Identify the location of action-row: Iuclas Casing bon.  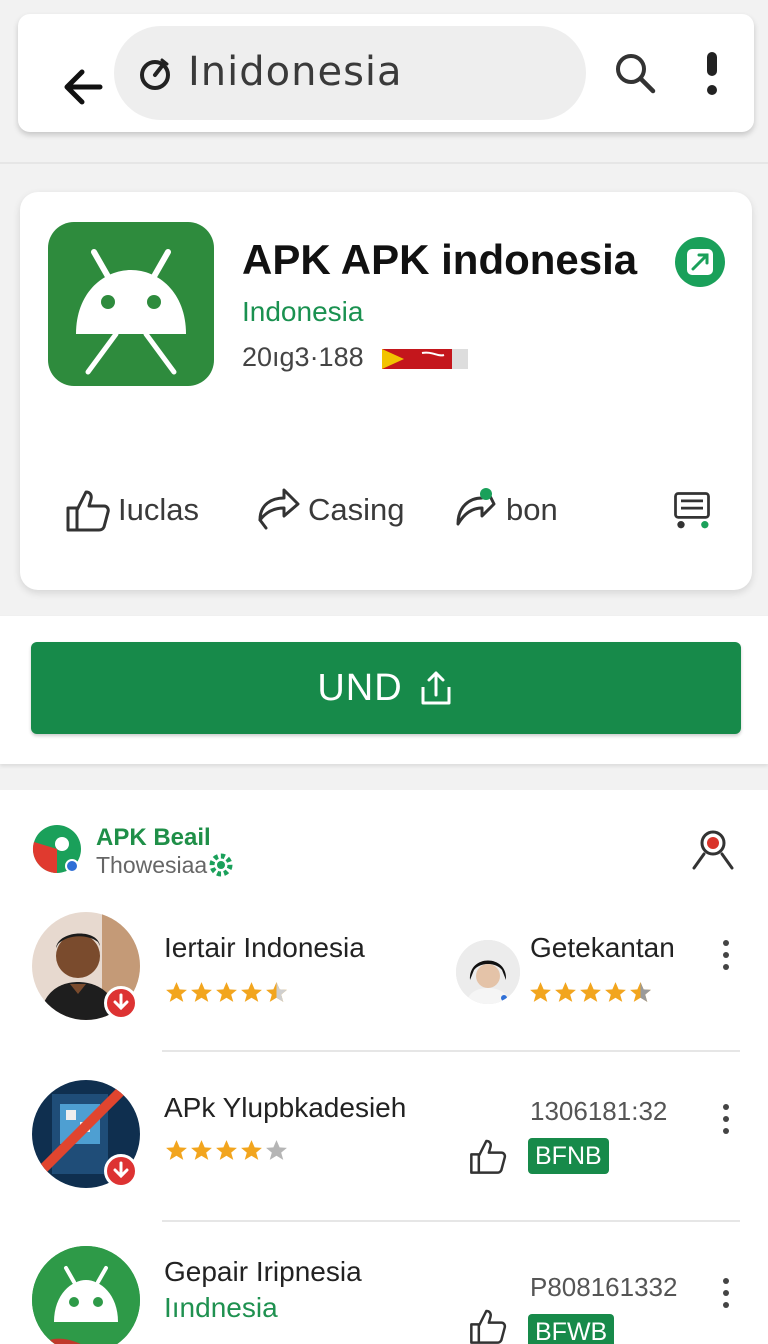
(386, 510).